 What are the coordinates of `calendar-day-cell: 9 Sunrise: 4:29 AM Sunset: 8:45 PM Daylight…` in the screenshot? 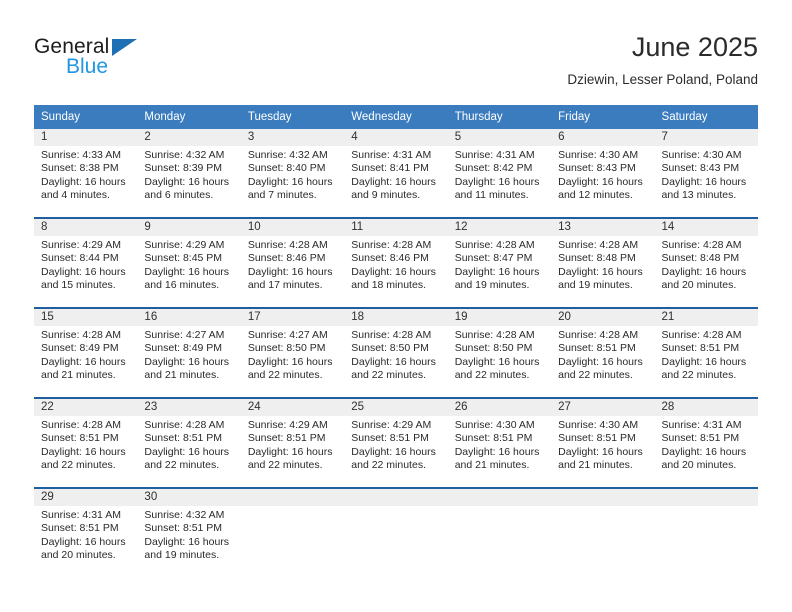 It's located at (189, 263).